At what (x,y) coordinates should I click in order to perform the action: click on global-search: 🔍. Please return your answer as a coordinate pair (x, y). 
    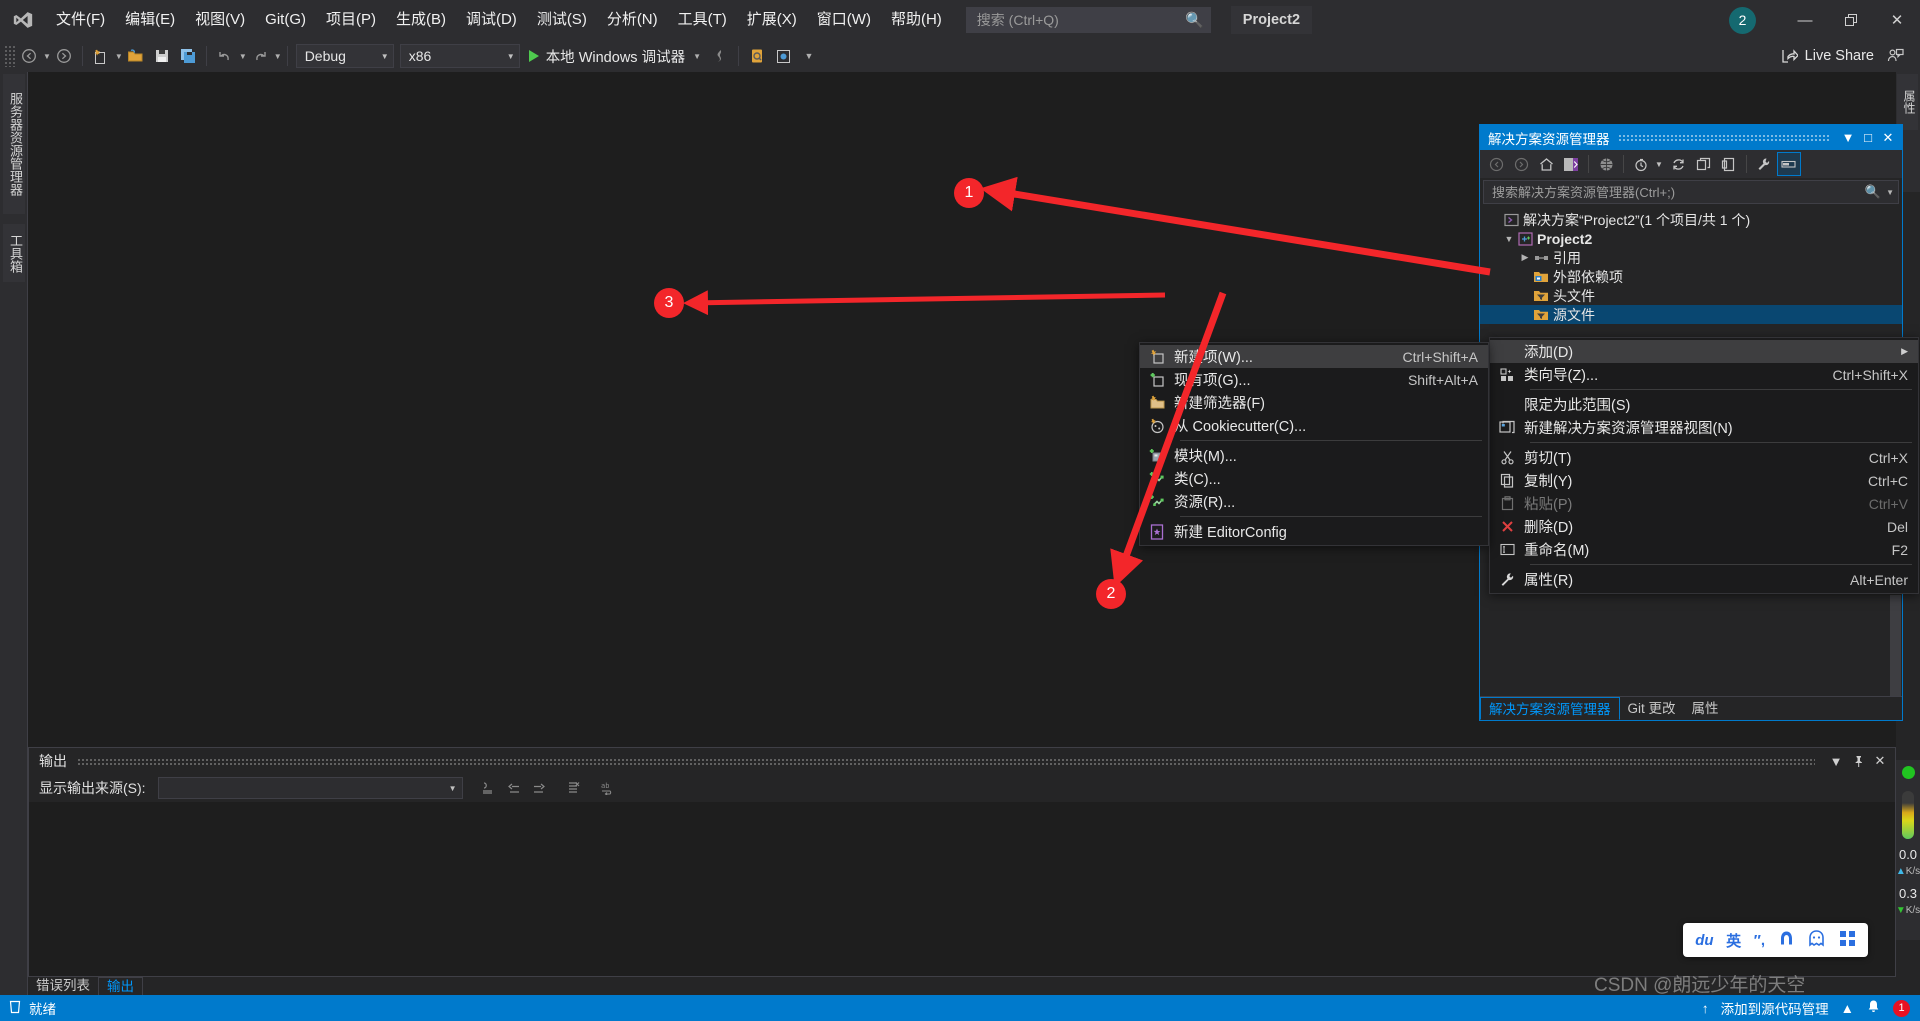
    Looking at the image, I should click on (1088, 20).